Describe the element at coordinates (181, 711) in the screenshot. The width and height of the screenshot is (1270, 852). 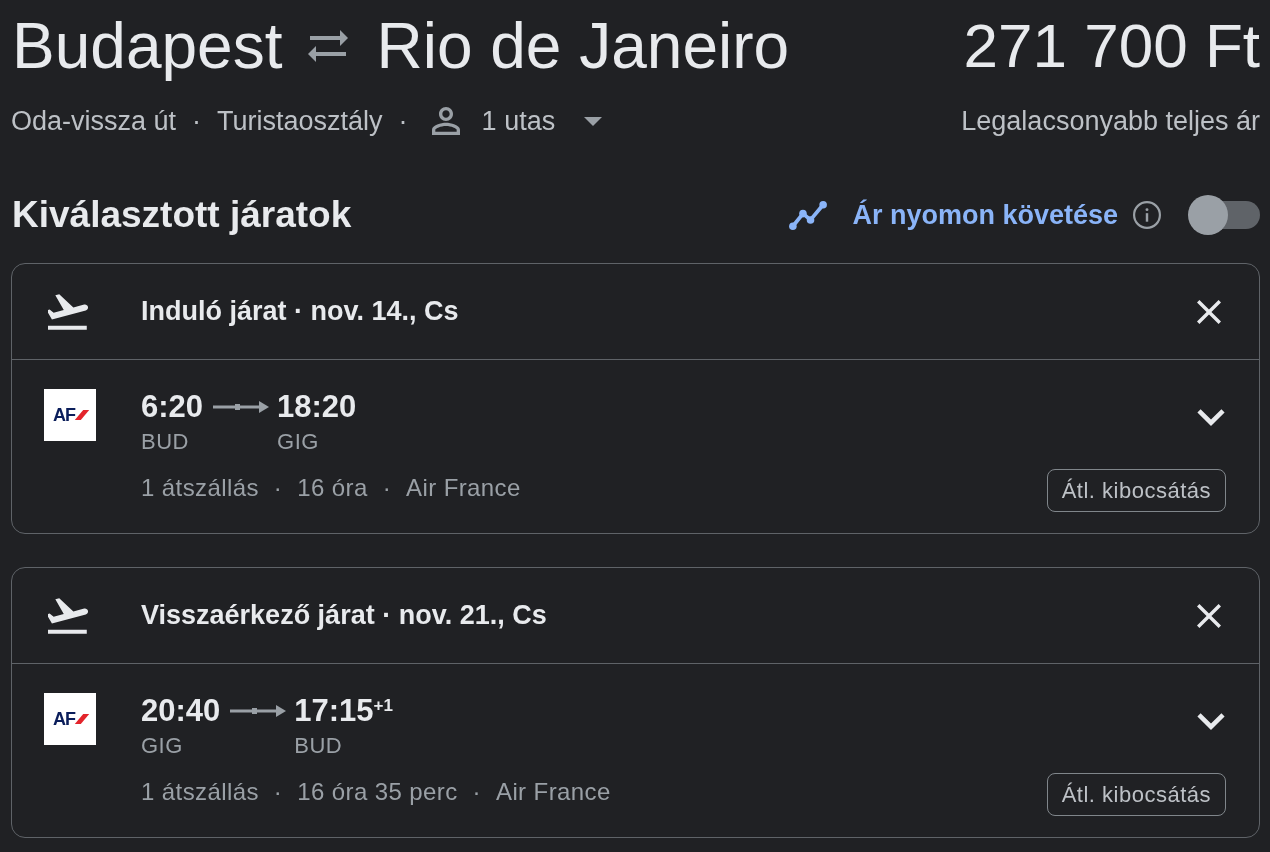
I see `departure-time: 20:40` at that location.